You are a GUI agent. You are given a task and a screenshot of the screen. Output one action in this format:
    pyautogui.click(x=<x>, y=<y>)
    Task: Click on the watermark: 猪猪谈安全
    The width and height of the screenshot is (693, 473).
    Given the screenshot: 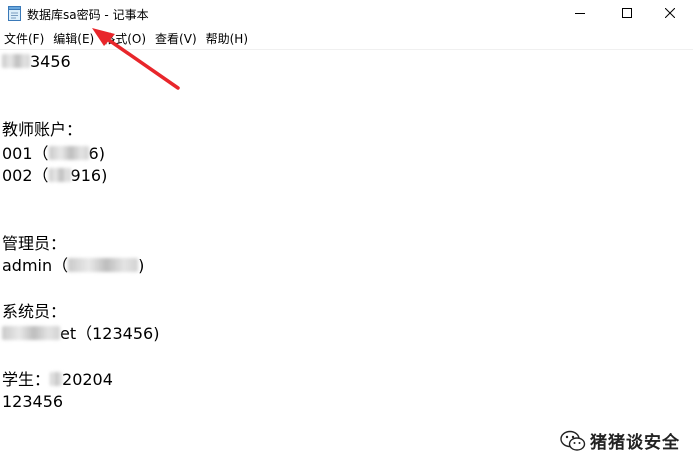 What is the action you would take?
    pyautogui.click(x=620, y=440)
    